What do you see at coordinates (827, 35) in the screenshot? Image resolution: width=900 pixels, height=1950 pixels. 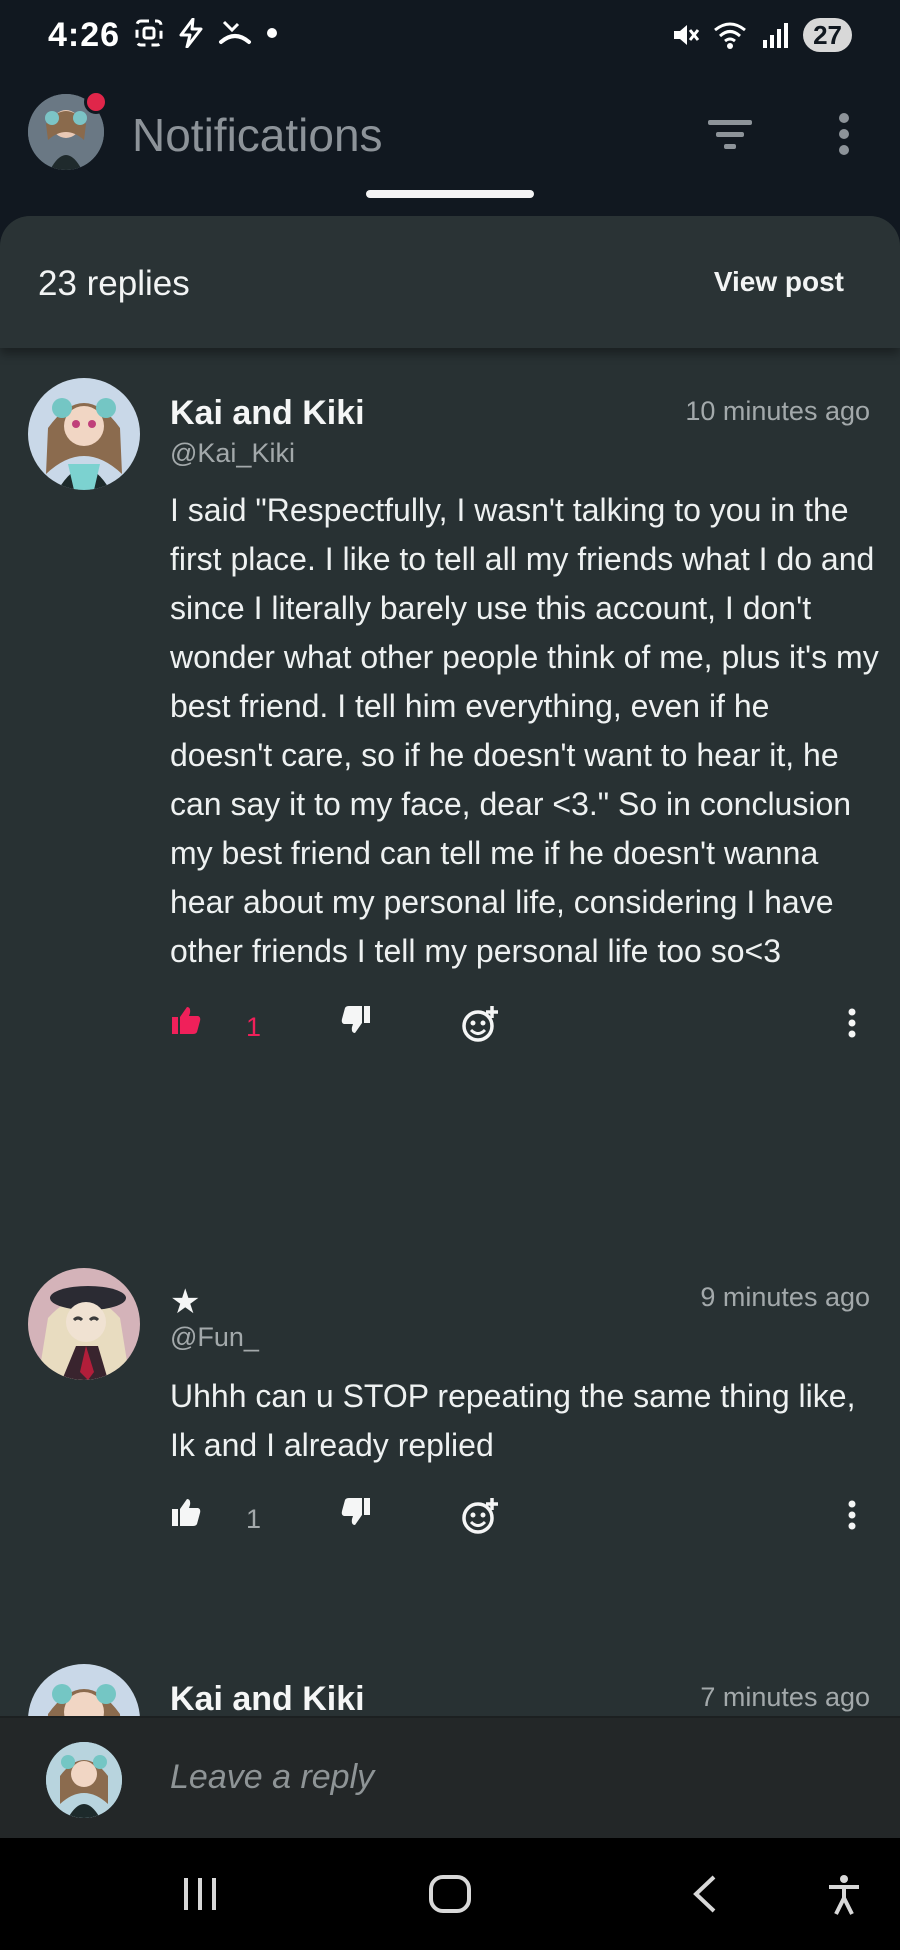 I see `battery-indicator: 27` at bounding box center [827, 35].